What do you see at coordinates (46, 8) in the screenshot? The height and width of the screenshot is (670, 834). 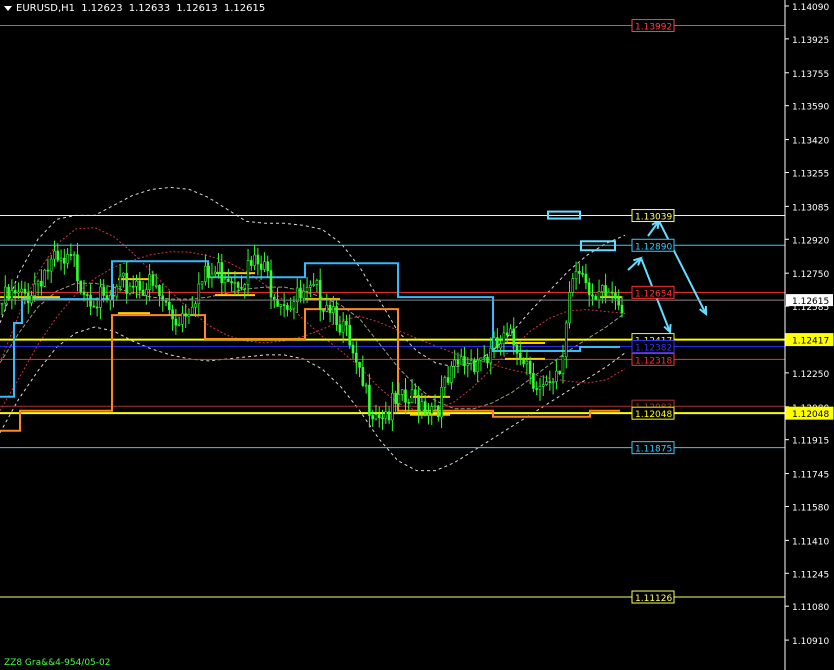 I see `symbol-label: EURUSD,H1` at bounding box center [46, 8].